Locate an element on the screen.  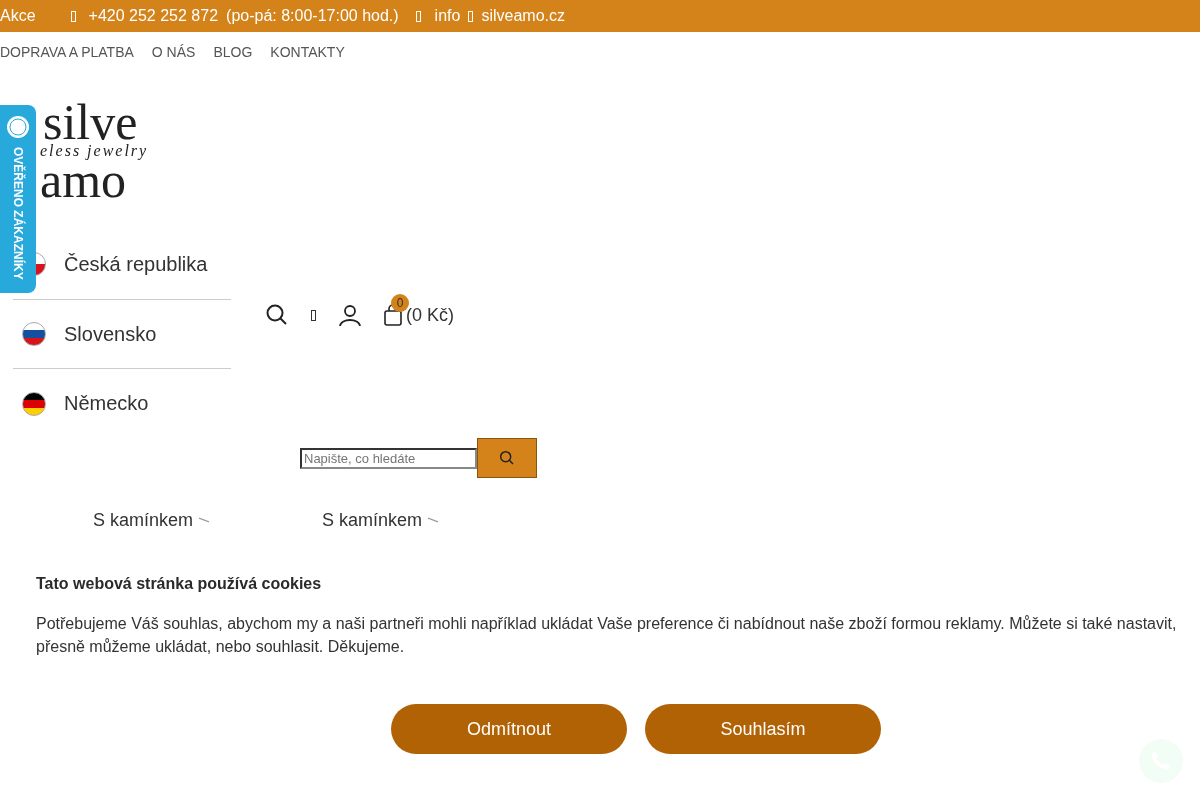
email-domain: silveamo.cz is located at coordinates (523, 16).